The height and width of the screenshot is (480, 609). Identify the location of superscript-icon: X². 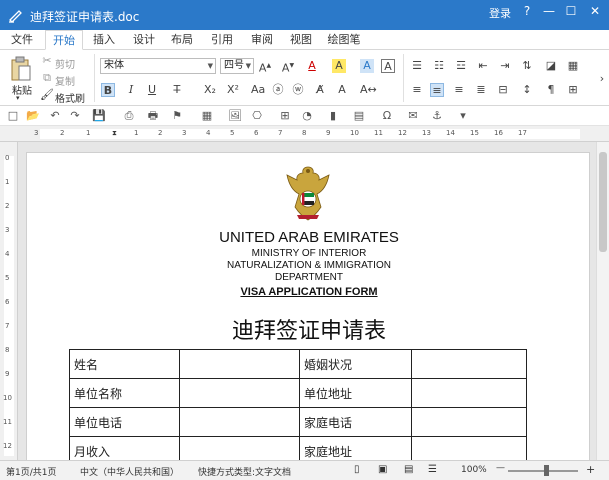
(233, 90).